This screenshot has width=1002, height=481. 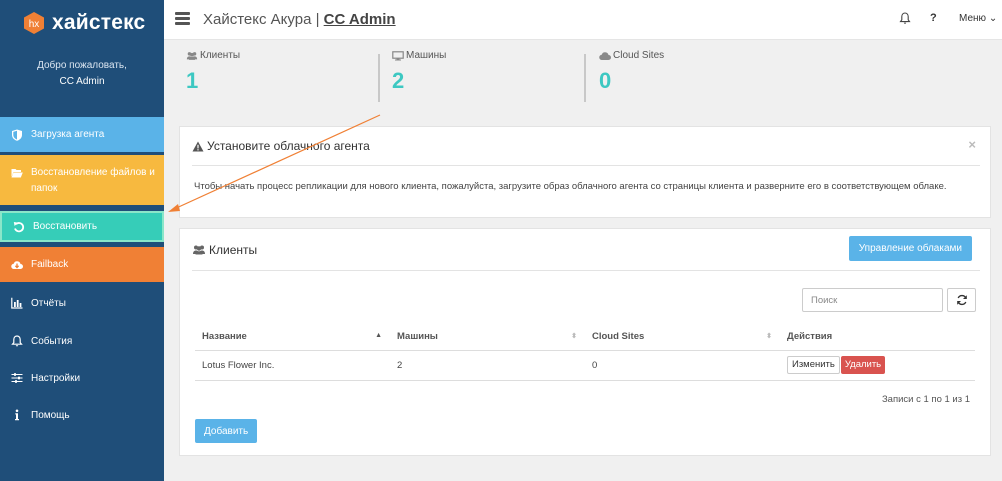 I want to click on bell-icon, so click(x=17, y=341).